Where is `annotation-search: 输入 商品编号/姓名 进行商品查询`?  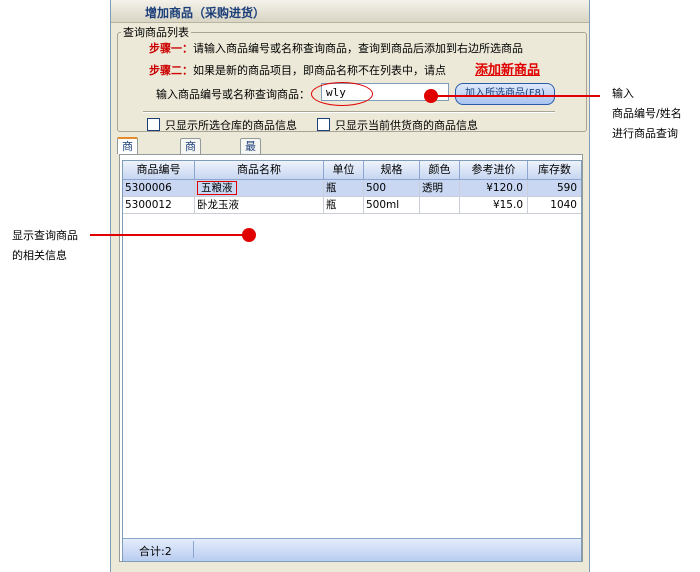
annotation-search: 输入 商品编号/姓名 进行商品查询 is located at coordinates (647, 114).